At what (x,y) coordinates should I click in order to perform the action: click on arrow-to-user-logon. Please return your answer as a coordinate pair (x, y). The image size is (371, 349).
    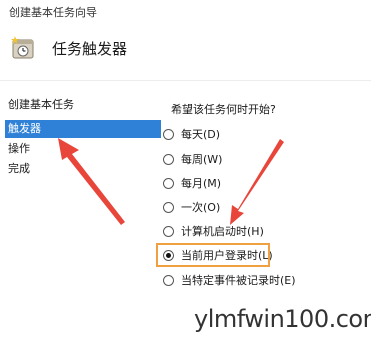
    Looking at the image, I should click on (257, 182).